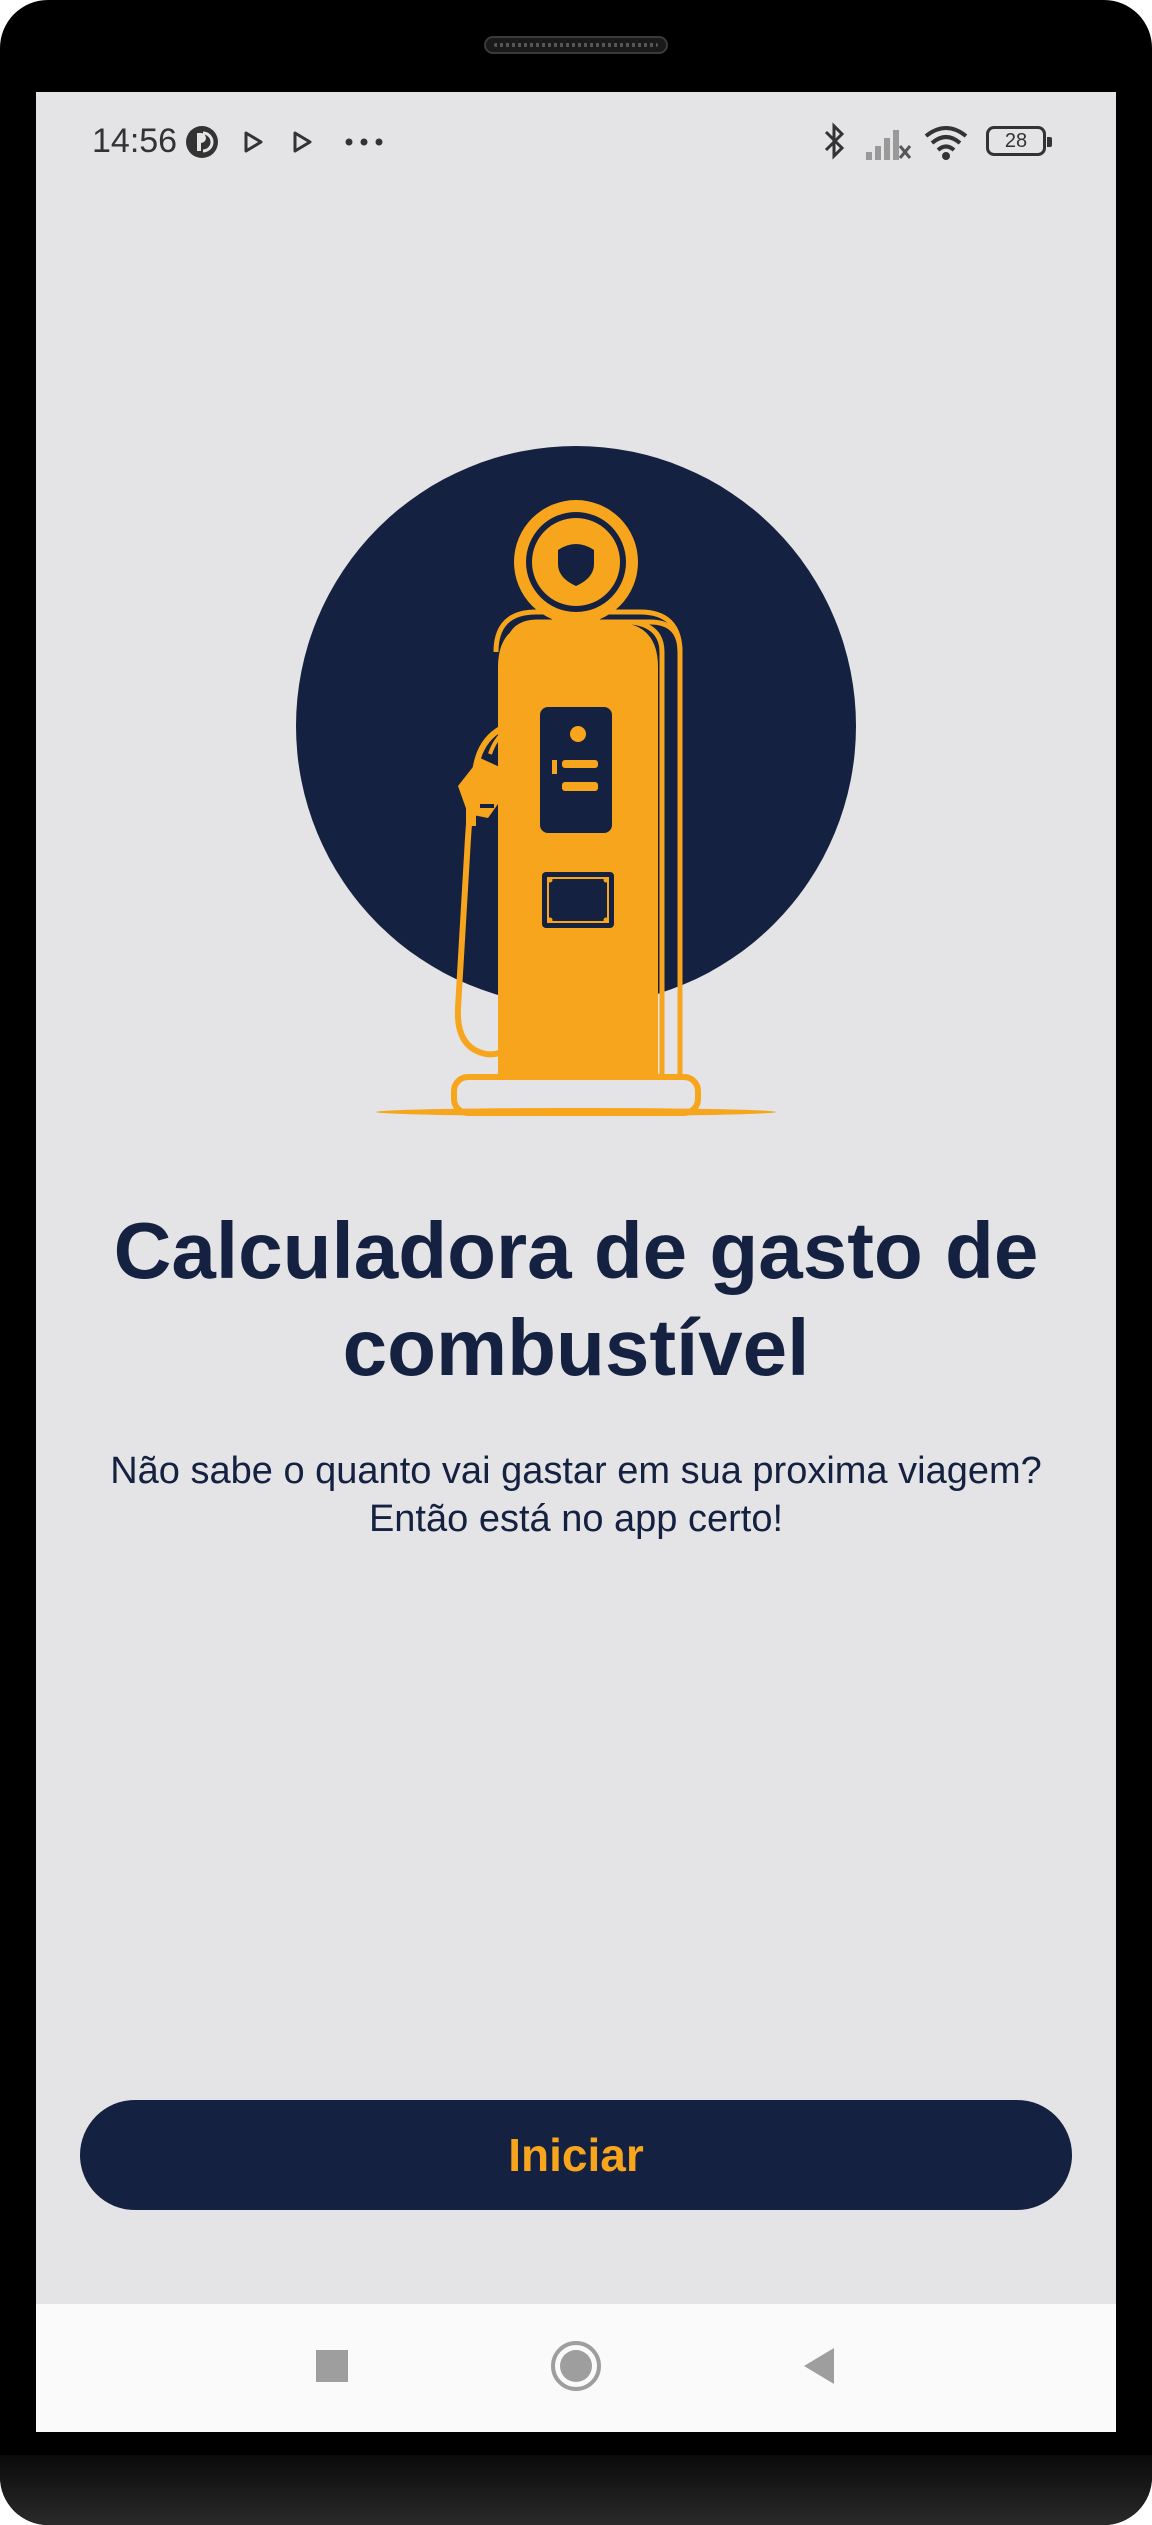 This screenshot has height=2525, width=1152. I want to click on phone-speaker, so click(576, 45).